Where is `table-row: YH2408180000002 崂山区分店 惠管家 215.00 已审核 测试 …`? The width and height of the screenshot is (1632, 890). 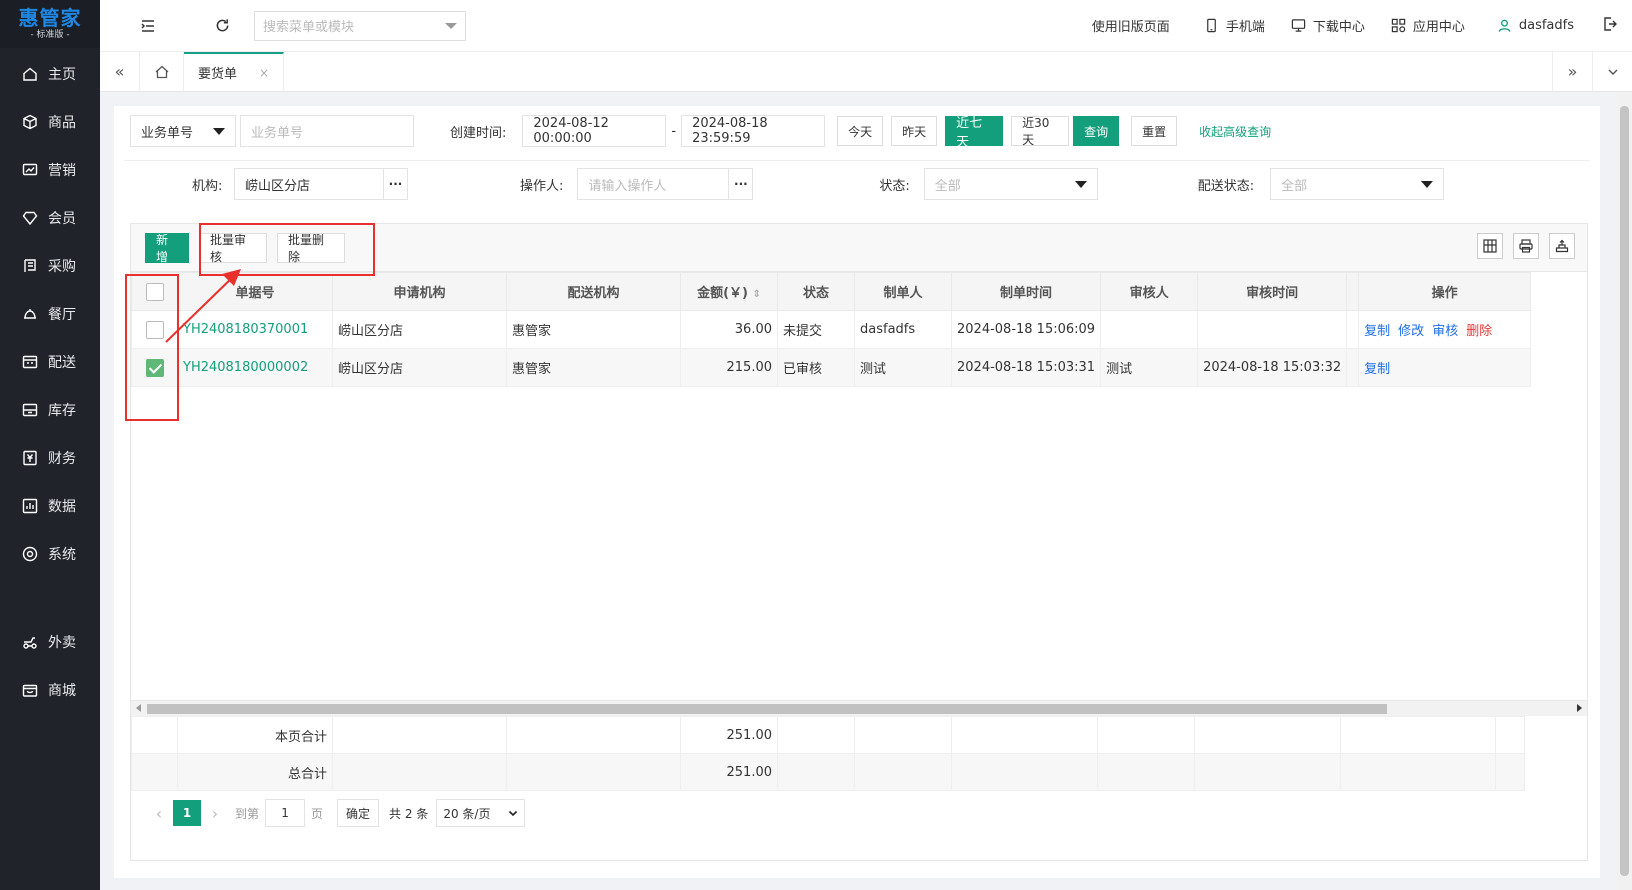
table-row: YH2408180000002 崂山区分店 惠管家 215.00 已审核 测试 … is located at coordinates (831, 367).